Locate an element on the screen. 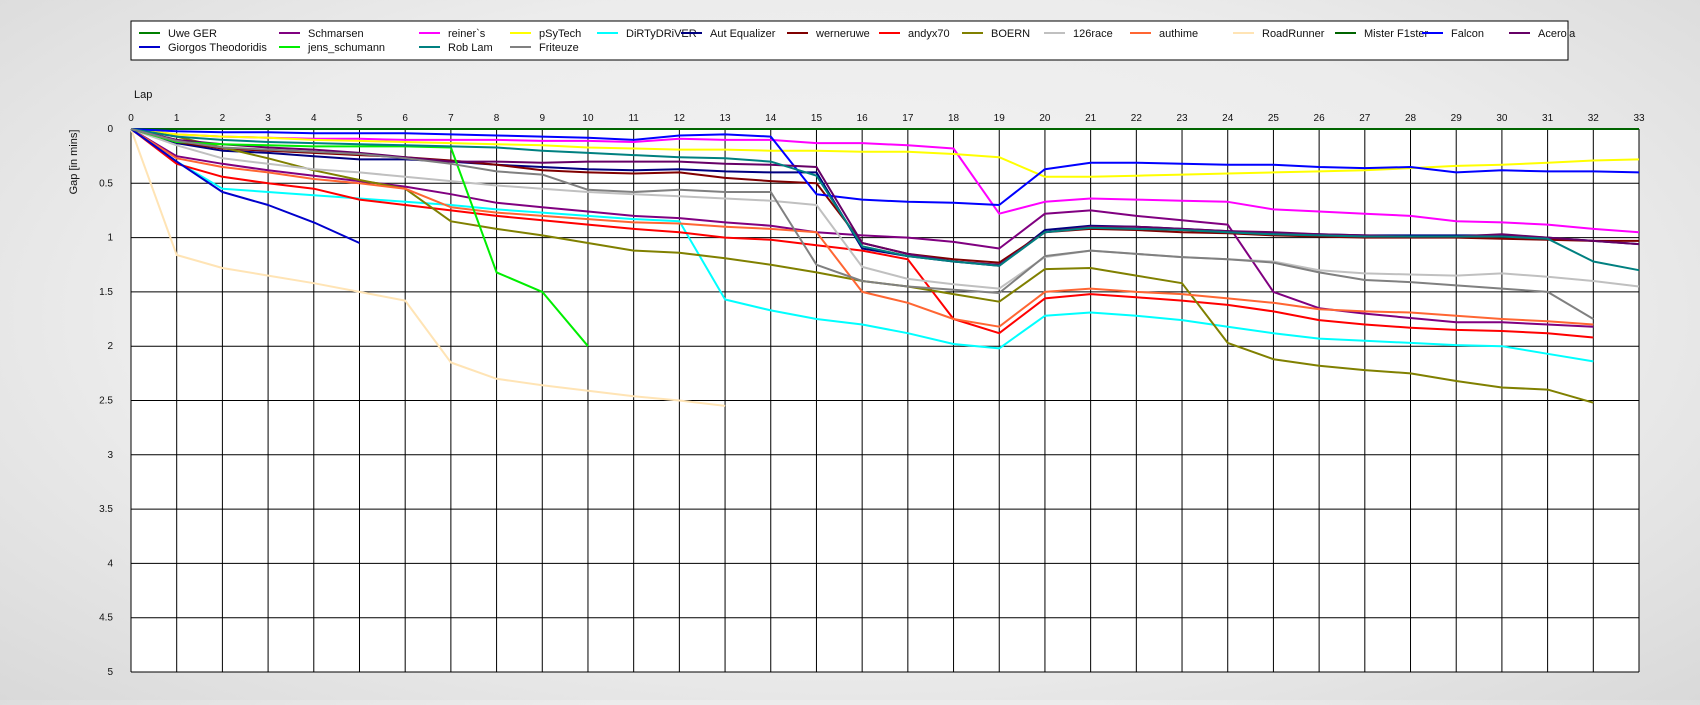 The height and width of the screenshot is (705, 1700). legend-label: jens_schumann is located at coordinates (346, 48).